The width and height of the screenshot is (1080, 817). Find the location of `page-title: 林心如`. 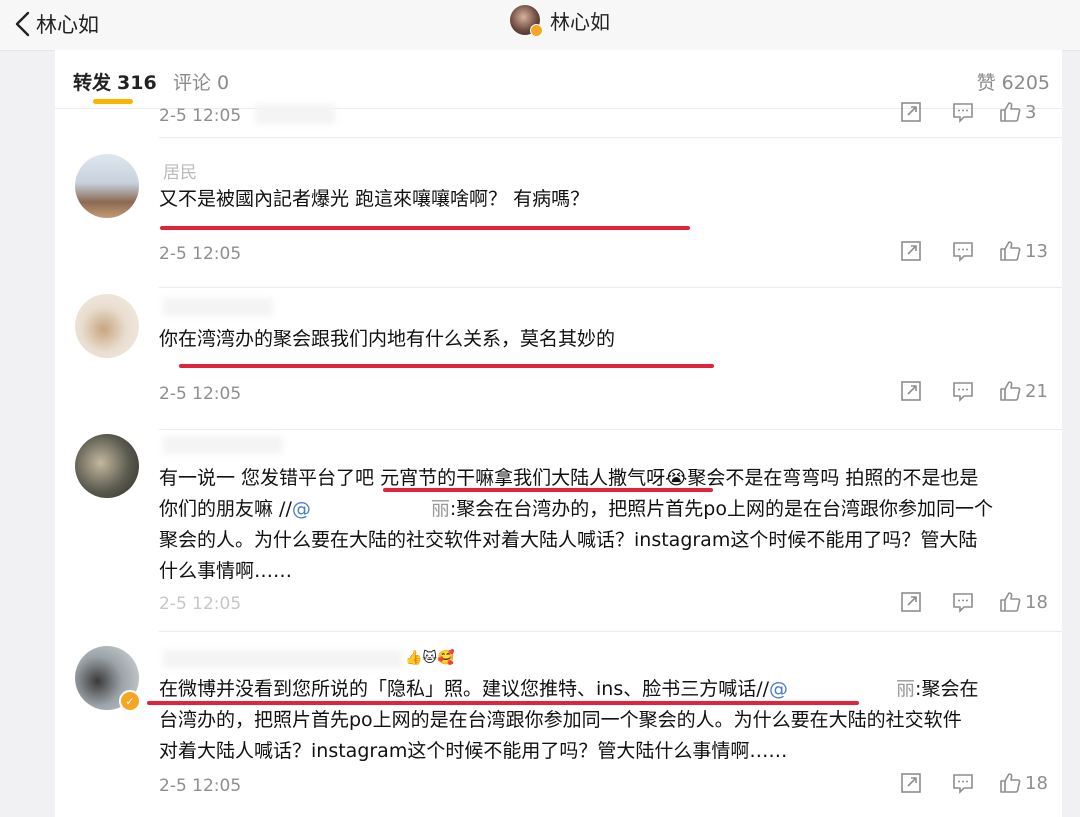

page-title: 林心如 is located at coordinates (580, 21).